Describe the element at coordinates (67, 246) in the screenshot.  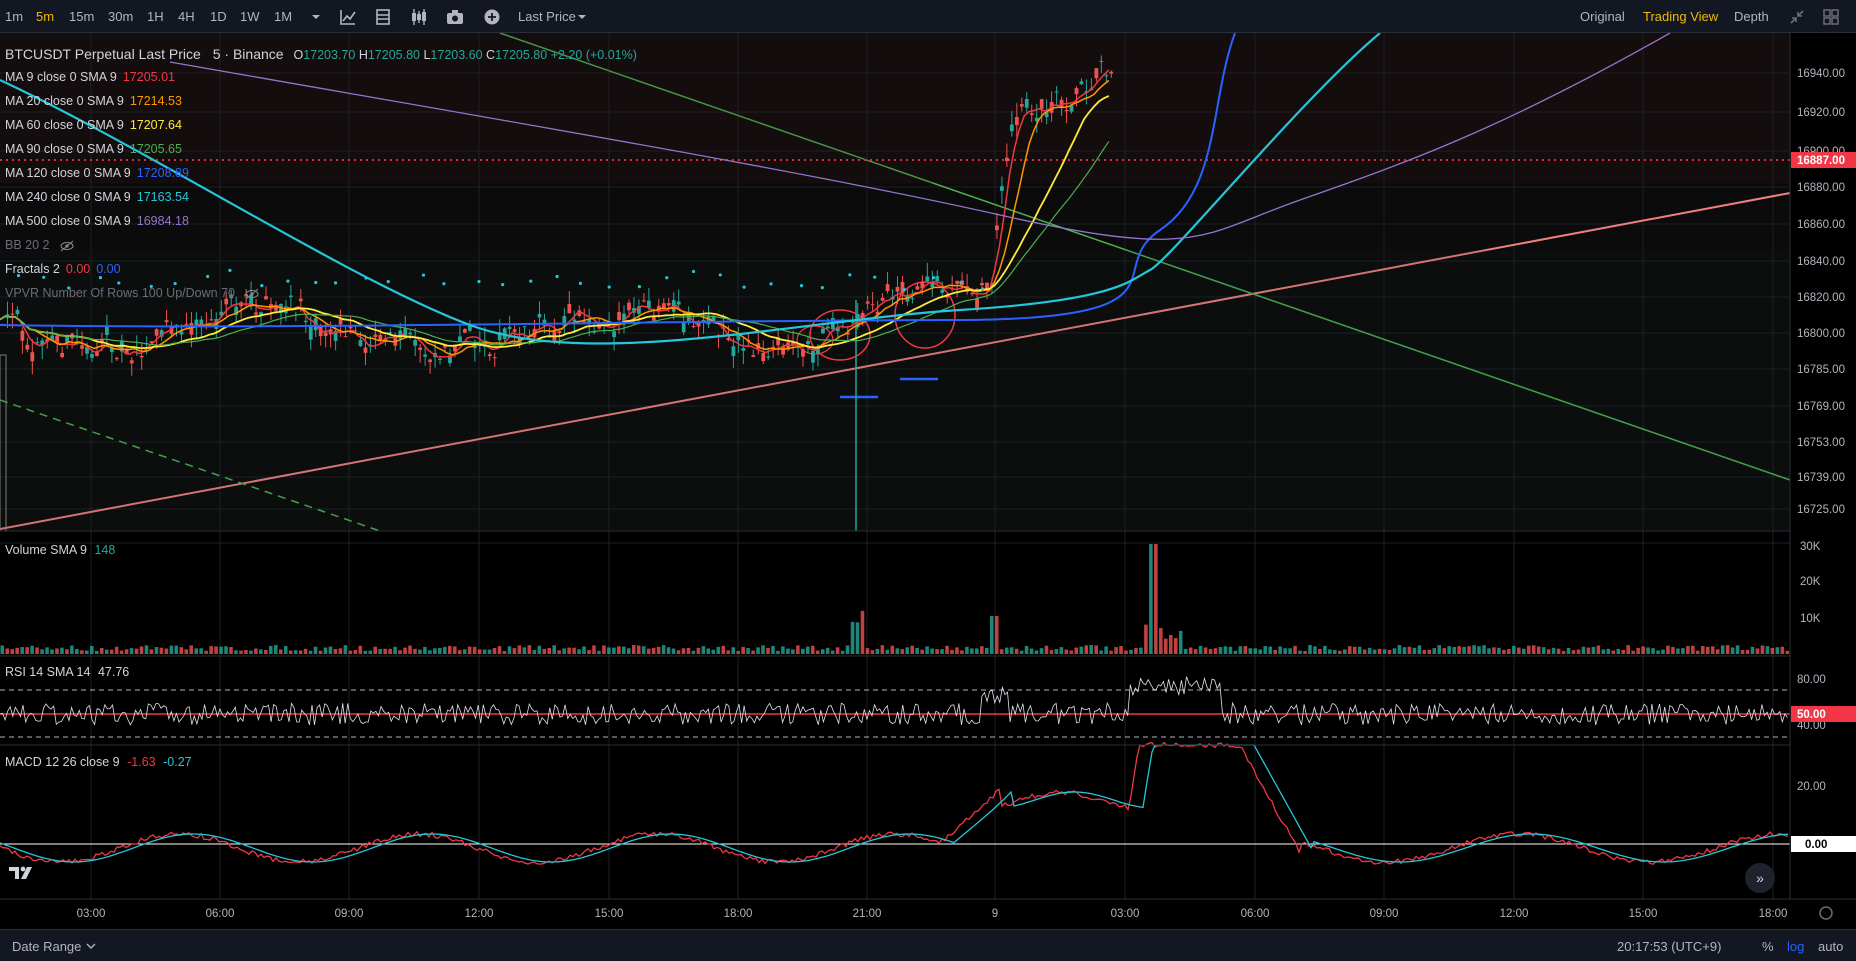
I see `eye-hidden-icon` at that location.